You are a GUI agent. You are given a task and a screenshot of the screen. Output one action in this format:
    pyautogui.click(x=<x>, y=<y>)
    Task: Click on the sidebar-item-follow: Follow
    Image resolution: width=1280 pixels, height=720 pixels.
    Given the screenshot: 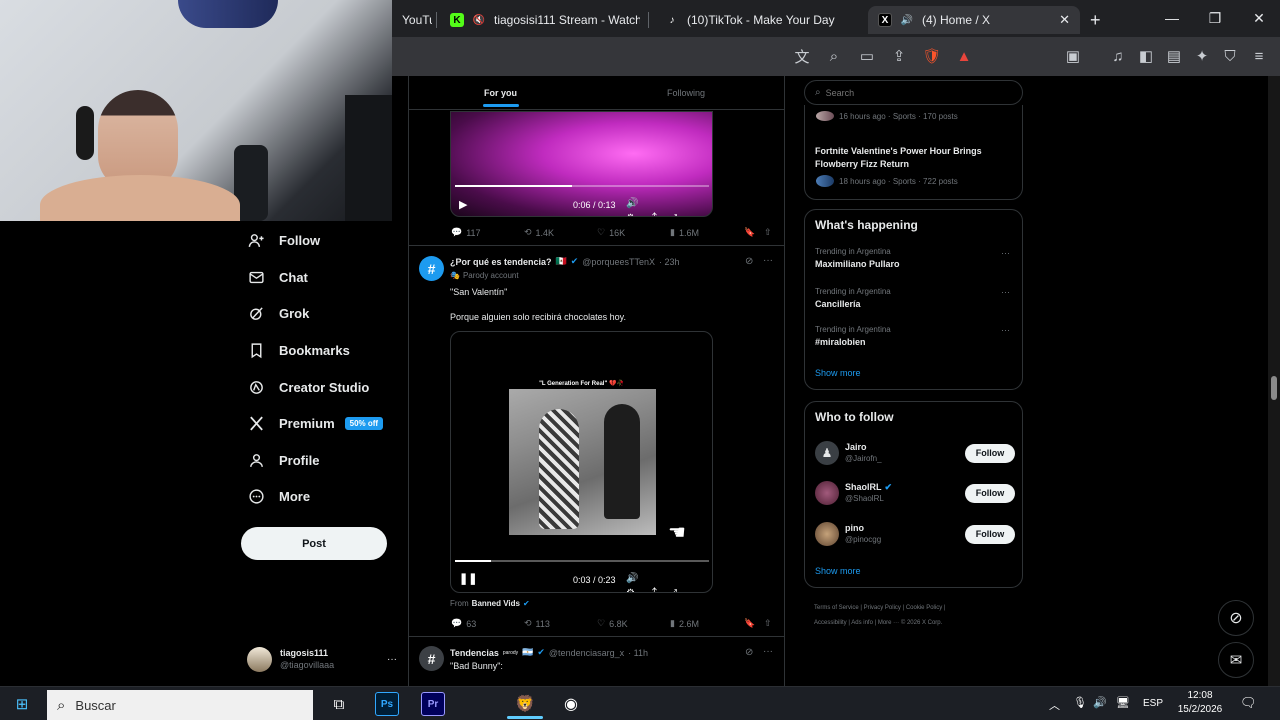 What is the action you would take?
    pyautogui.click(x=284, y=240)
    